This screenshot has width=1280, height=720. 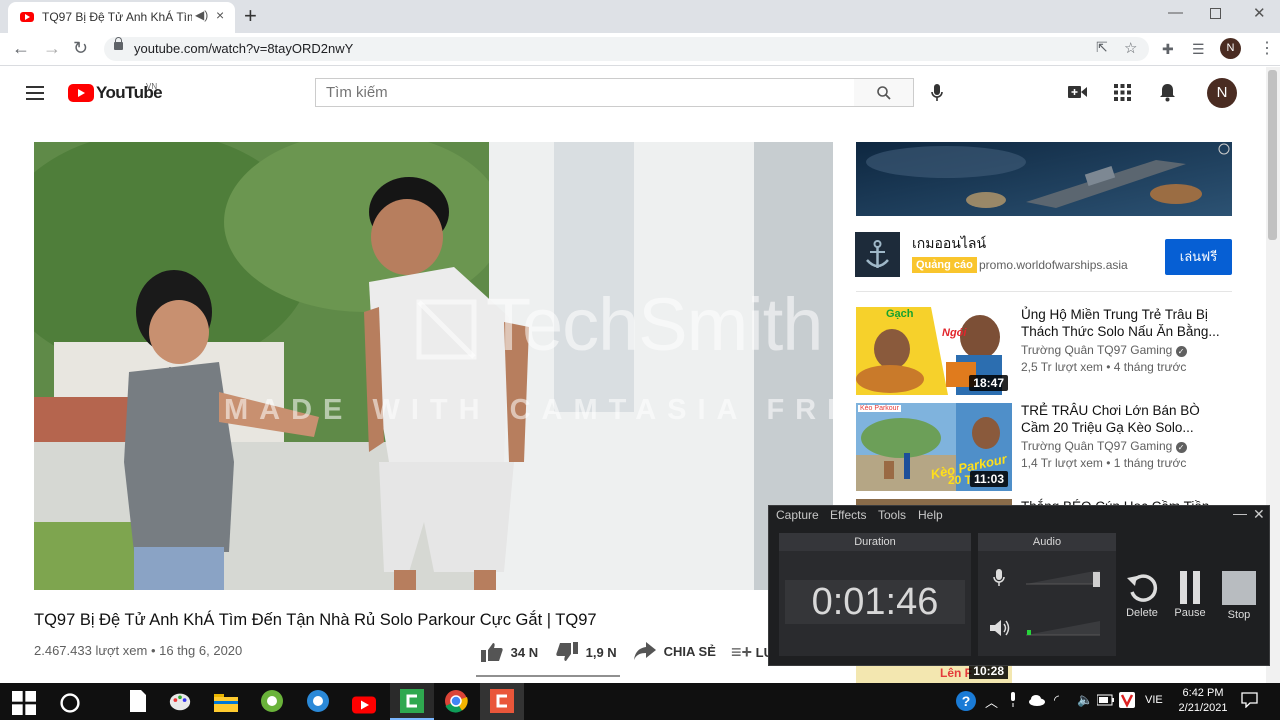 What do you see at coordinates (35, 93) in the screenshot?
I see `hamburger-menu-icon` at bounding box center [35, 93].